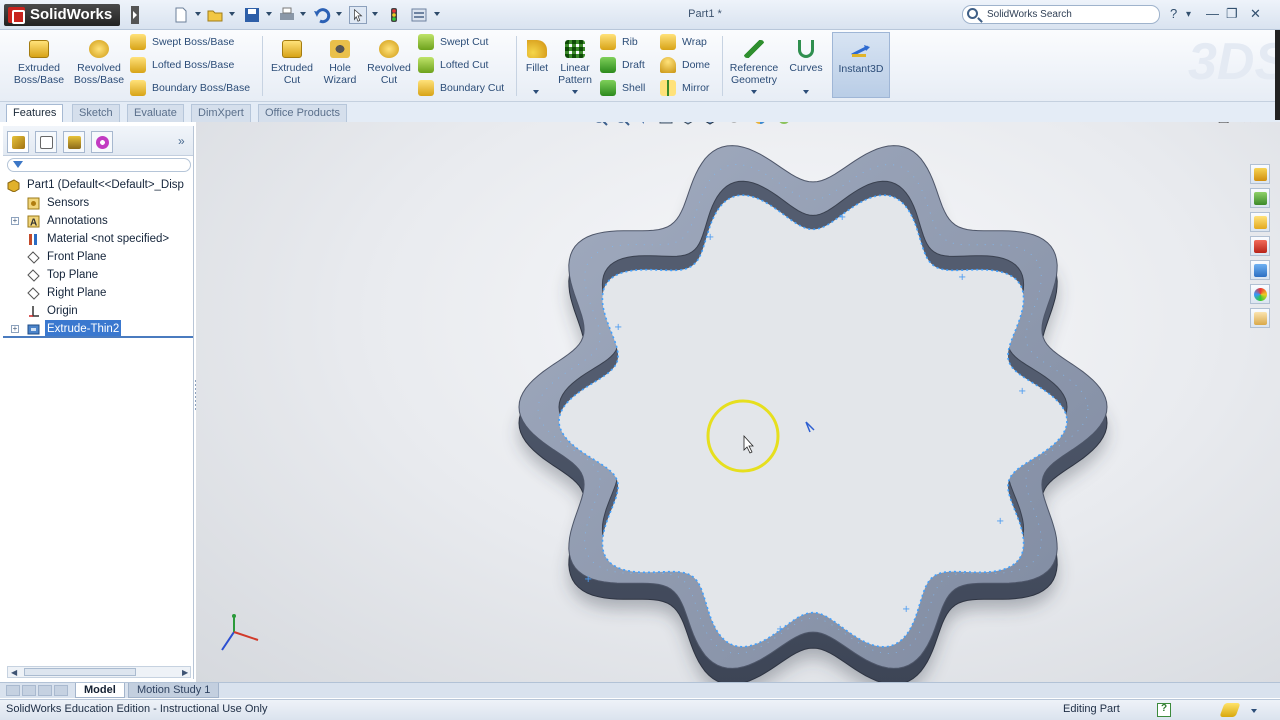 Image resolution: width=1280 pixels, height=720 pixels. What do you see at coordinates (102, 142) in the screenshot?
I see `dimxpert-manager-tab` at bounding box center [102, 142].